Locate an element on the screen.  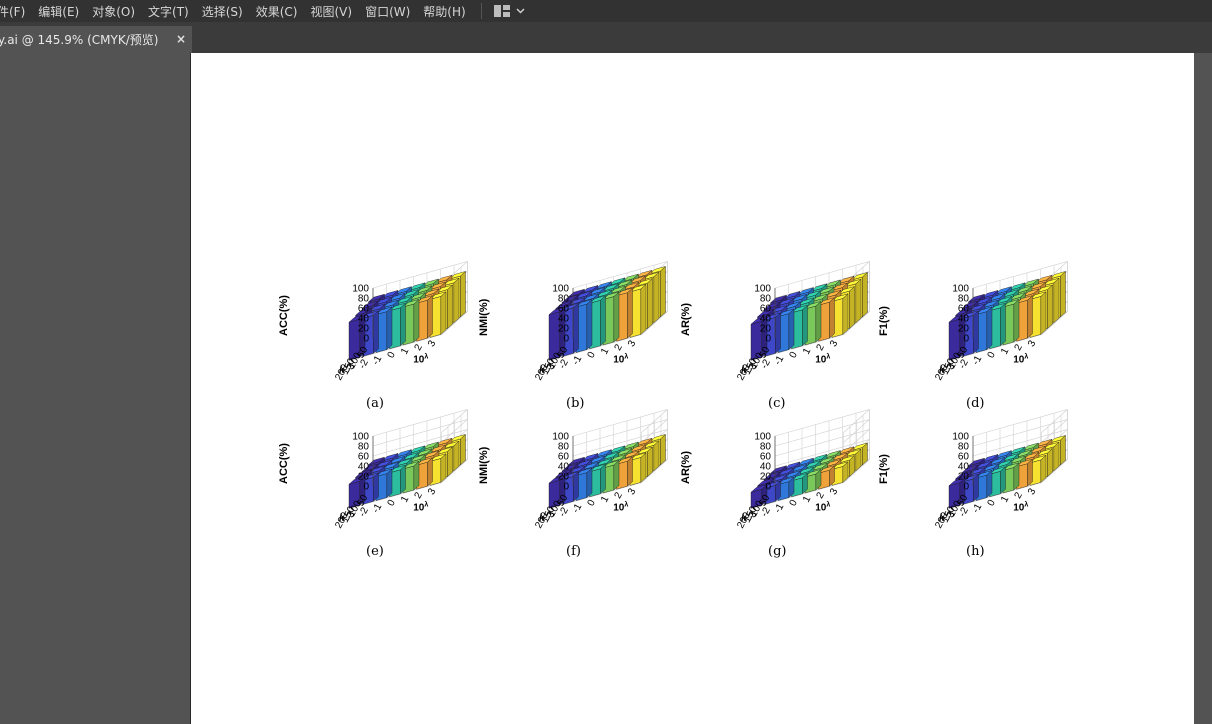
z-axis-label: NMI(%) is located at coordinates (484, 465).